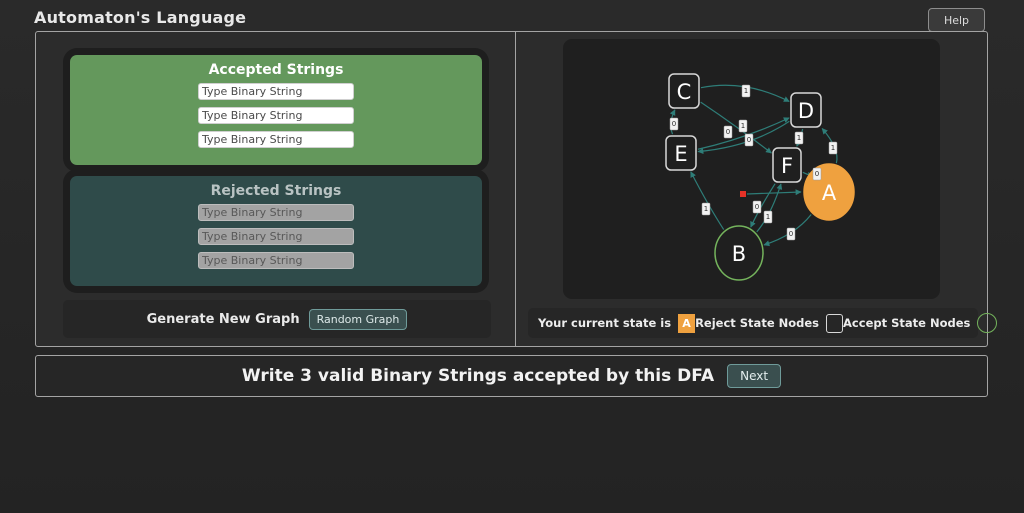 Image resolution: width=1024 pixels, height=513 pixels. I want to click on dfa-node-F: F, so click(787, 165).